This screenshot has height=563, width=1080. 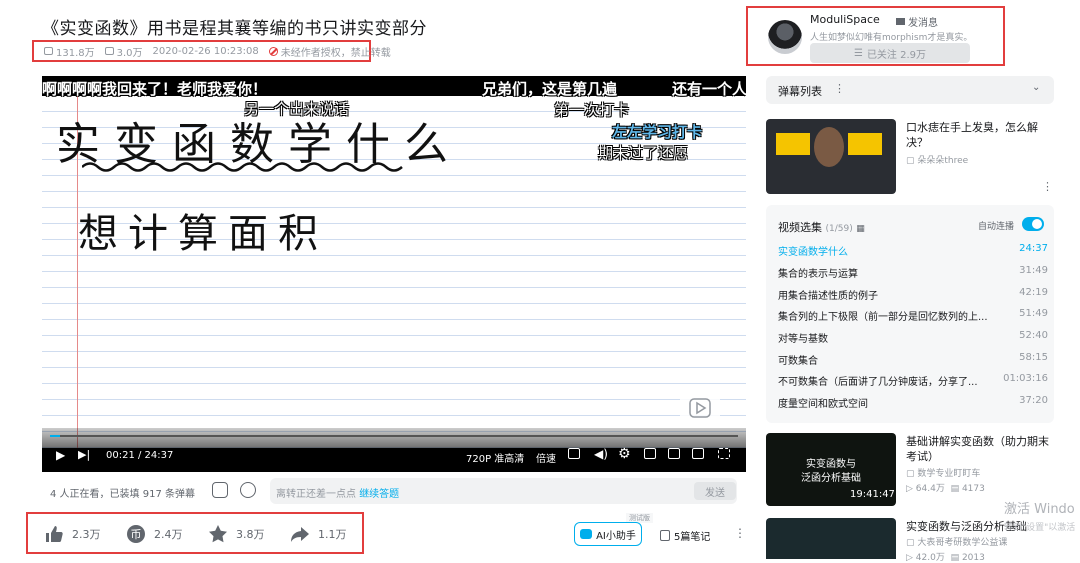 I want to click on danmaku-placeholder: 离转正还差一点点, so click(x=316, y=494).